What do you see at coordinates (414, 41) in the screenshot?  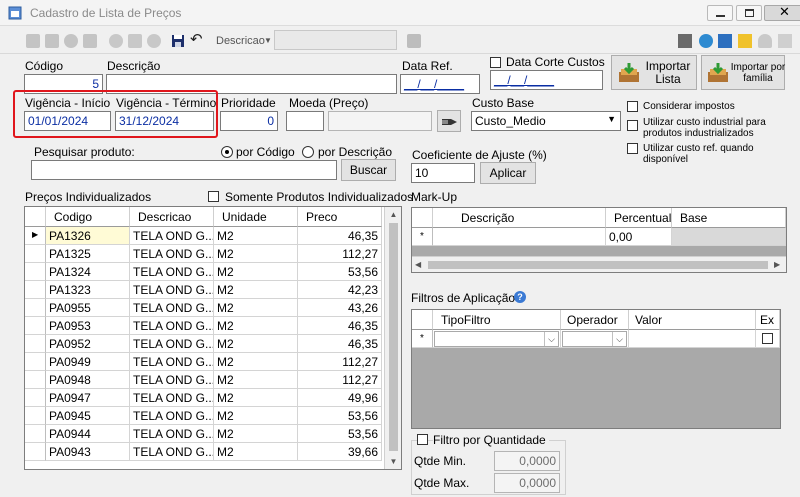 I see `binoculars-icon` at bounding box center [414, 41].